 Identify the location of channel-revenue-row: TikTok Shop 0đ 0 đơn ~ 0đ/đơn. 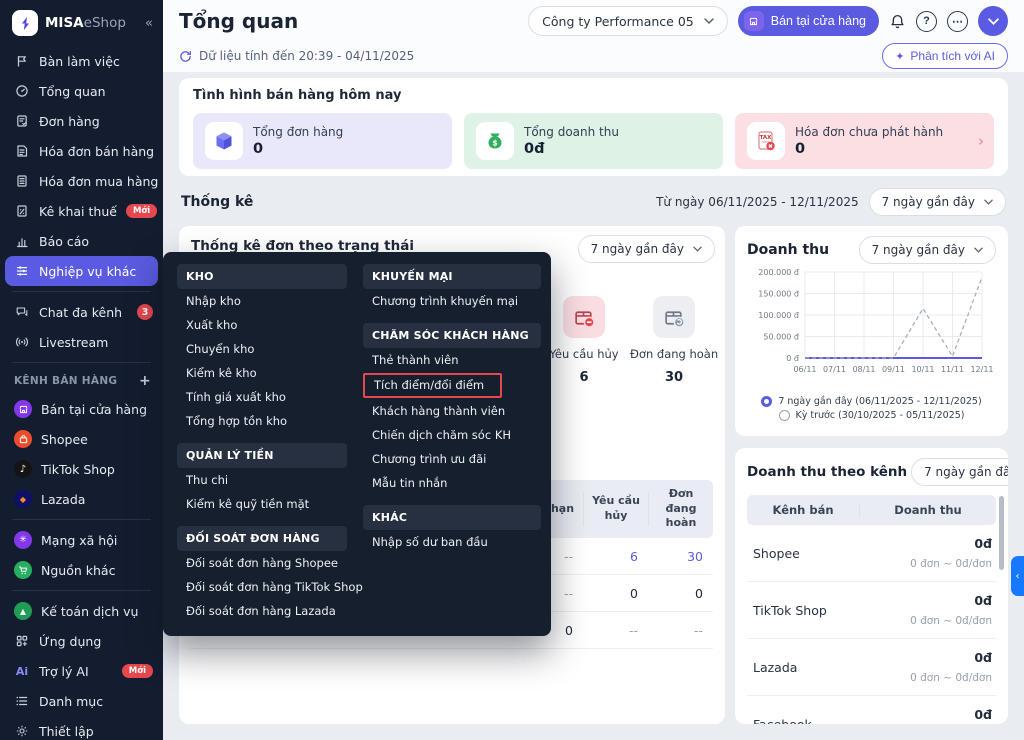
(871, 610).